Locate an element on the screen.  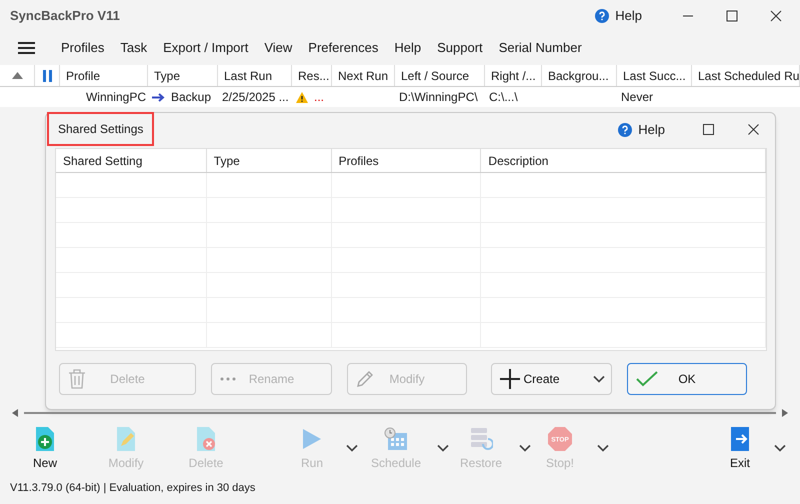
menu-item: Preferences is located at coordinates (343, 48).